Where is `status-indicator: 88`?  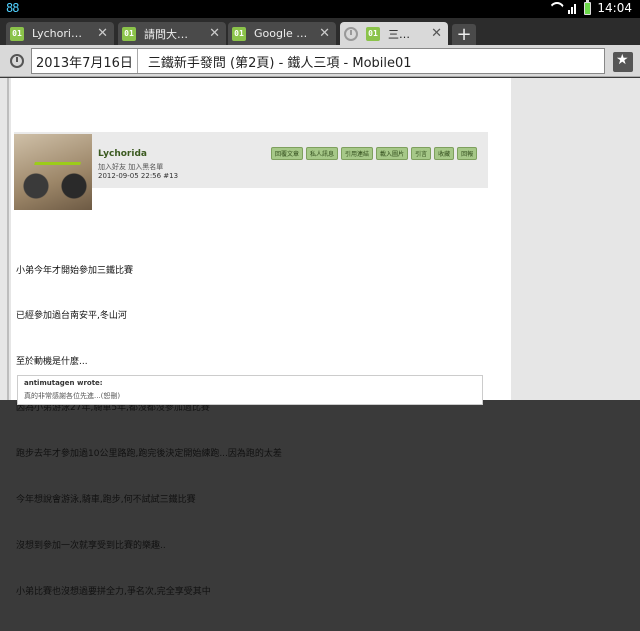 status-indicator: 88 is located at coordinates (12, 8).